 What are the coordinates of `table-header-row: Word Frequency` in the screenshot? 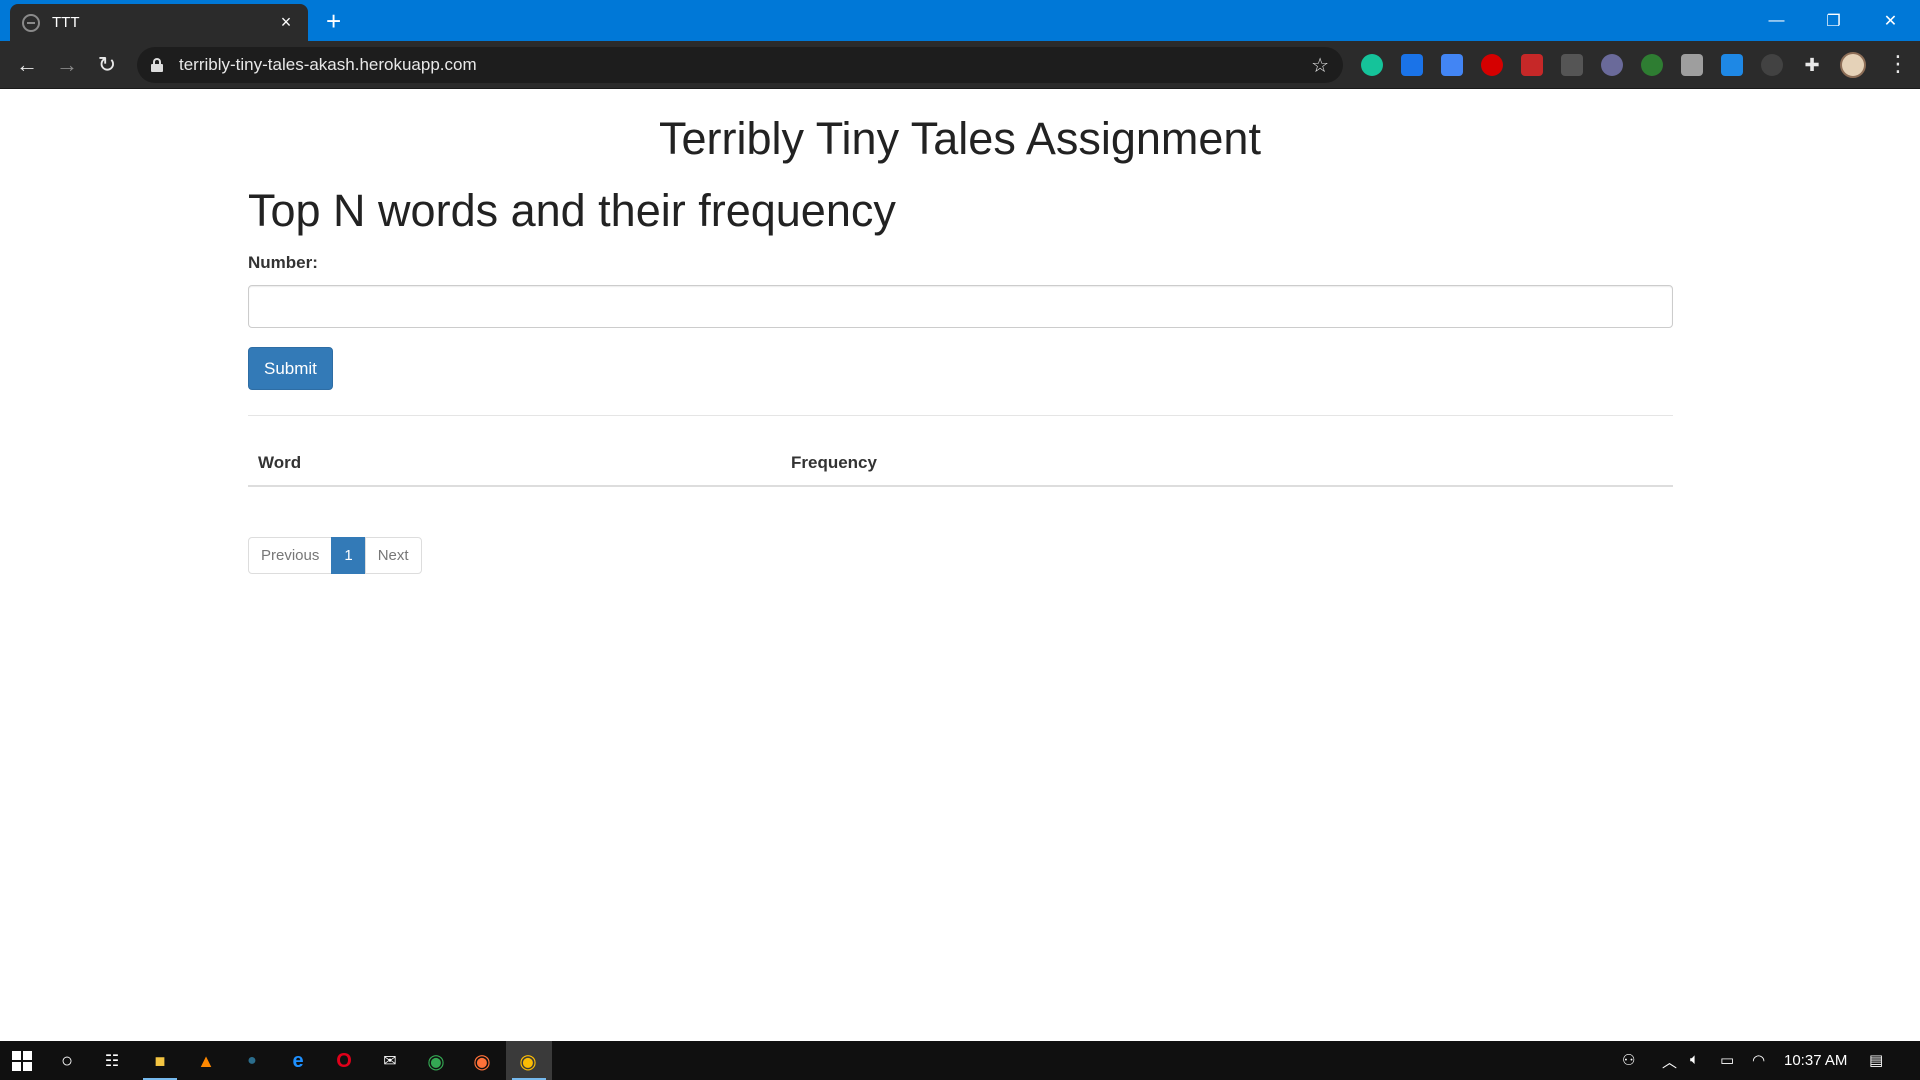 It's located at (960, 464).